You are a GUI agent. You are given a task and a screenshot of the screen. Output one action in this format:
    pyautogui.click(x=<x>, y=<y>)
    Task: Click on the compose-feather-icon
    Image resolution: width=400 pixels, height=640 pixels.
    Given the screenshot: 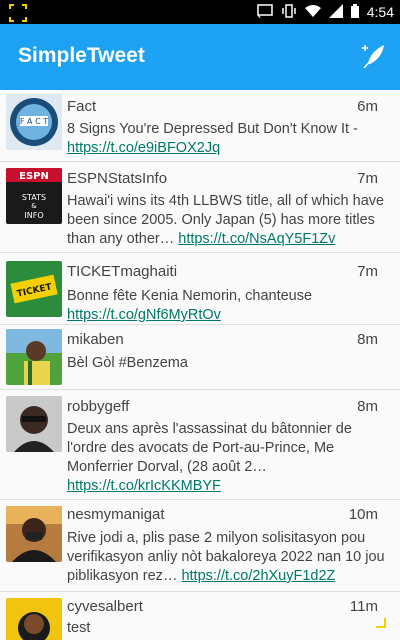 What is the action you would take?
    pyautogui.click(x=373, y=56)
    